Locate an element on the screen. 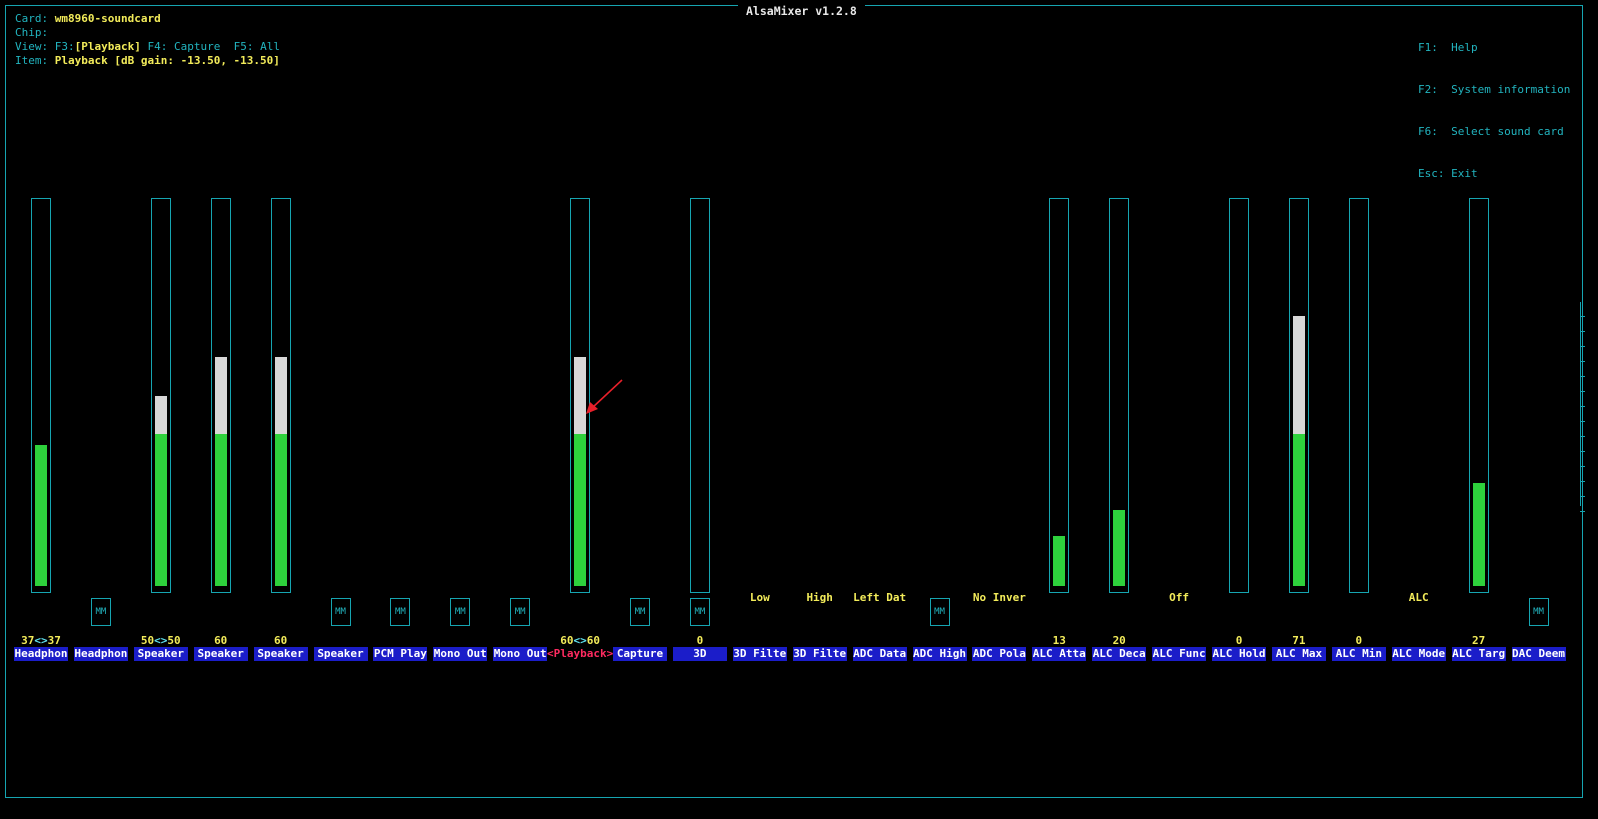 This screenshot has width=1598, height=819. control-label: ALC Hold is located at coordinates (1239, 654).